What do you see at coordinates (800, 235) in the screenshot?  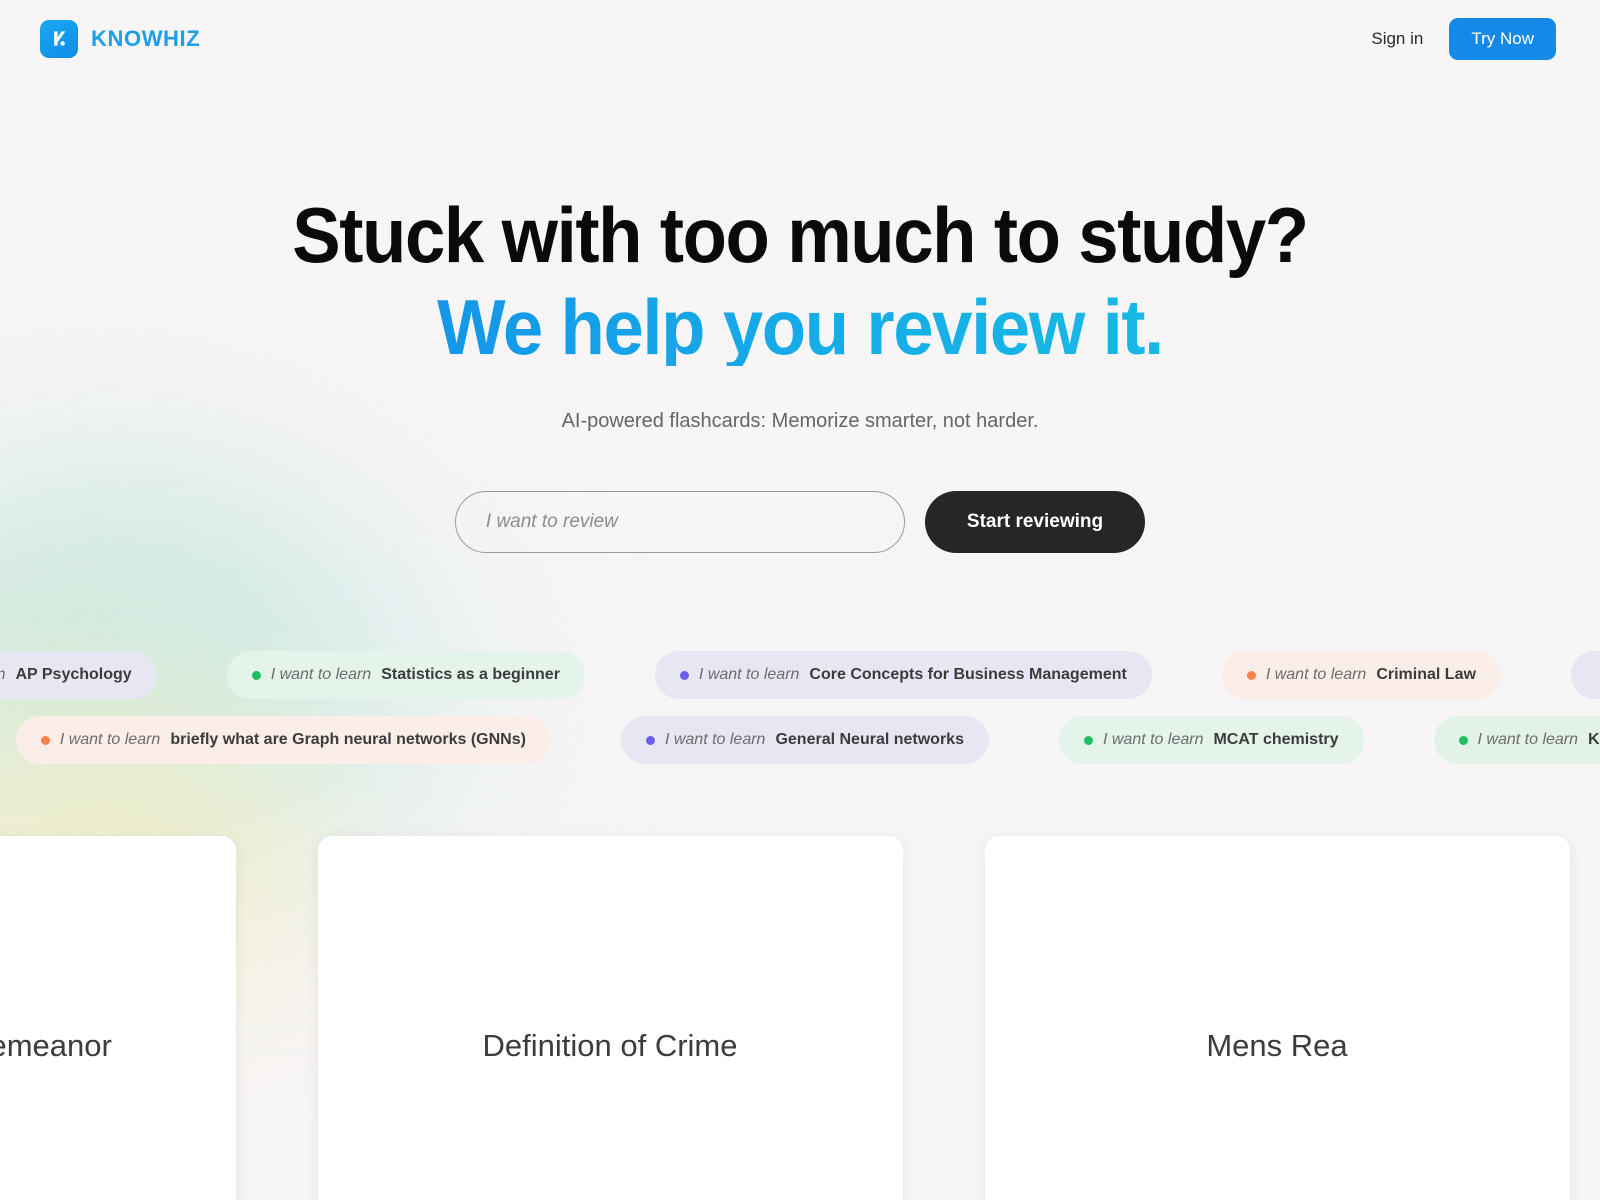 I see `page-title-line-1: Stuck with too much to study?` at bounding box center [800, 235].